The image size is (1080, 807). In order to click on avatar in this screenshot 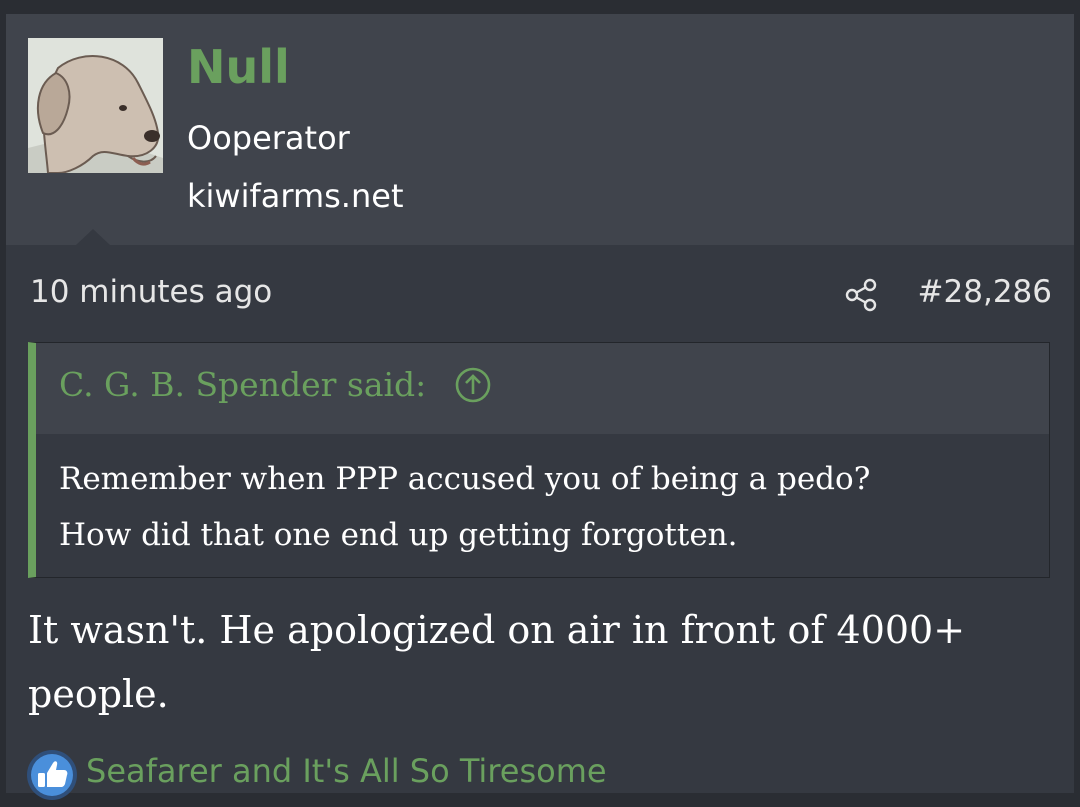, I will do `click(95, 105)`.